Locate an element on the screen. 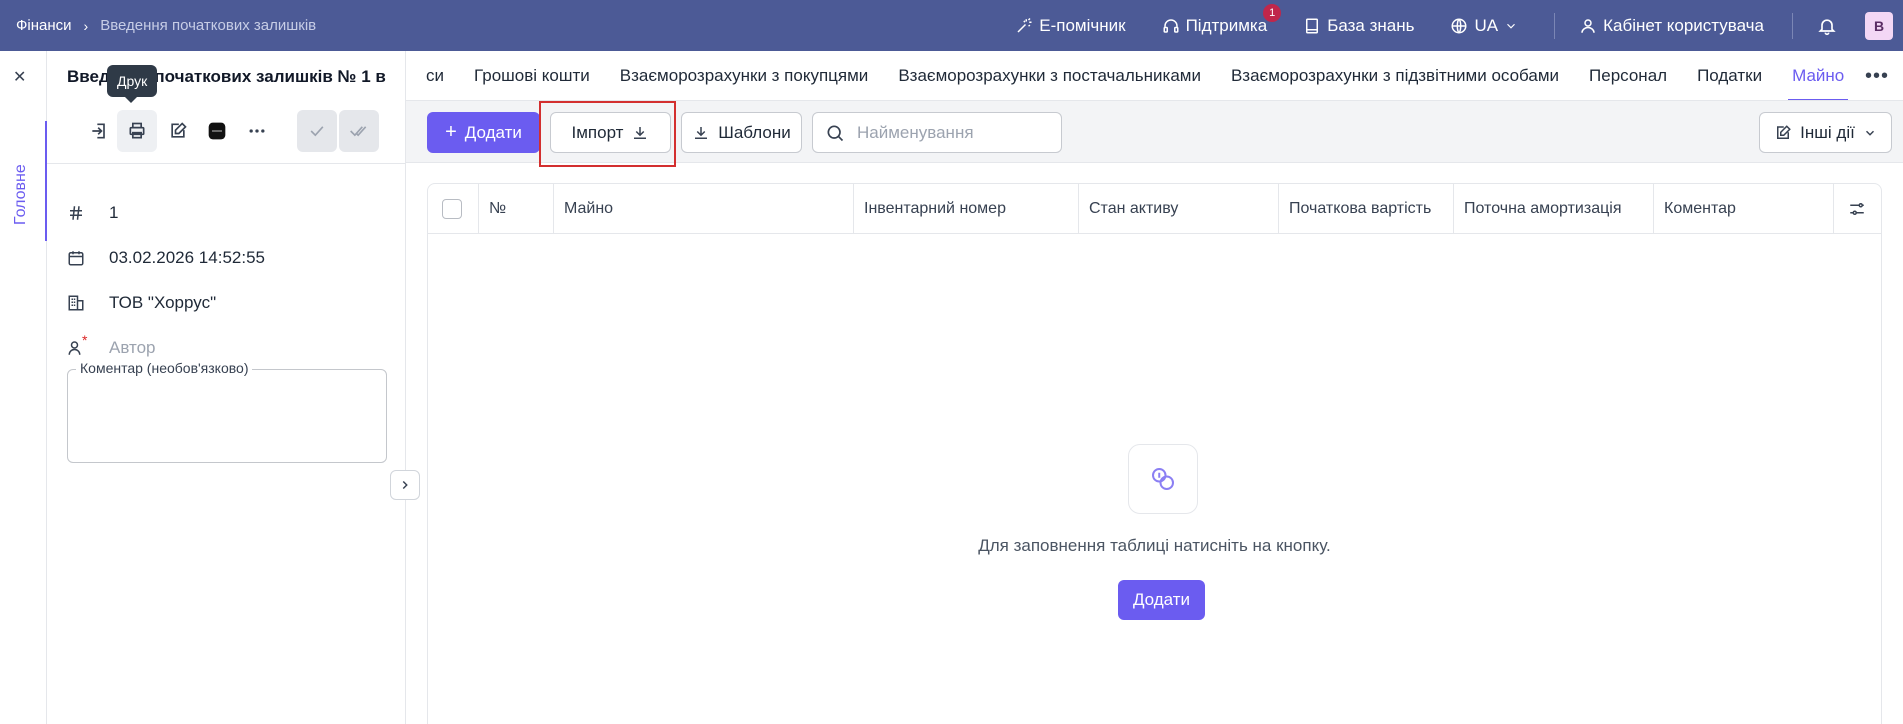  search-box is located at coordinates (937, 132).